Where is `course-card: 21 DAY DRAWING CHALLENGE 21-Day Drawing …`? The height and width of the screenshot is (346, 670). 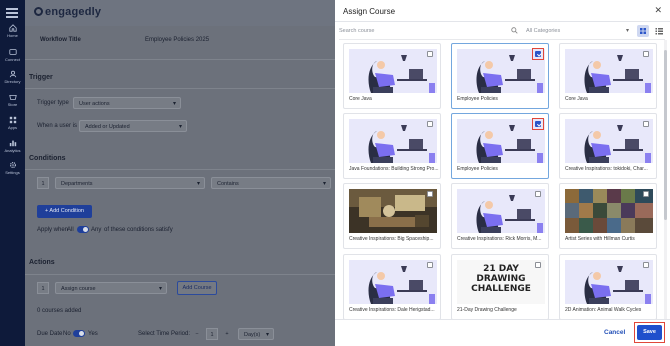 course-card: 21 DAY DRAWING CHALLENGE 21-Day Drawing … is located at coordinates (500, 287).